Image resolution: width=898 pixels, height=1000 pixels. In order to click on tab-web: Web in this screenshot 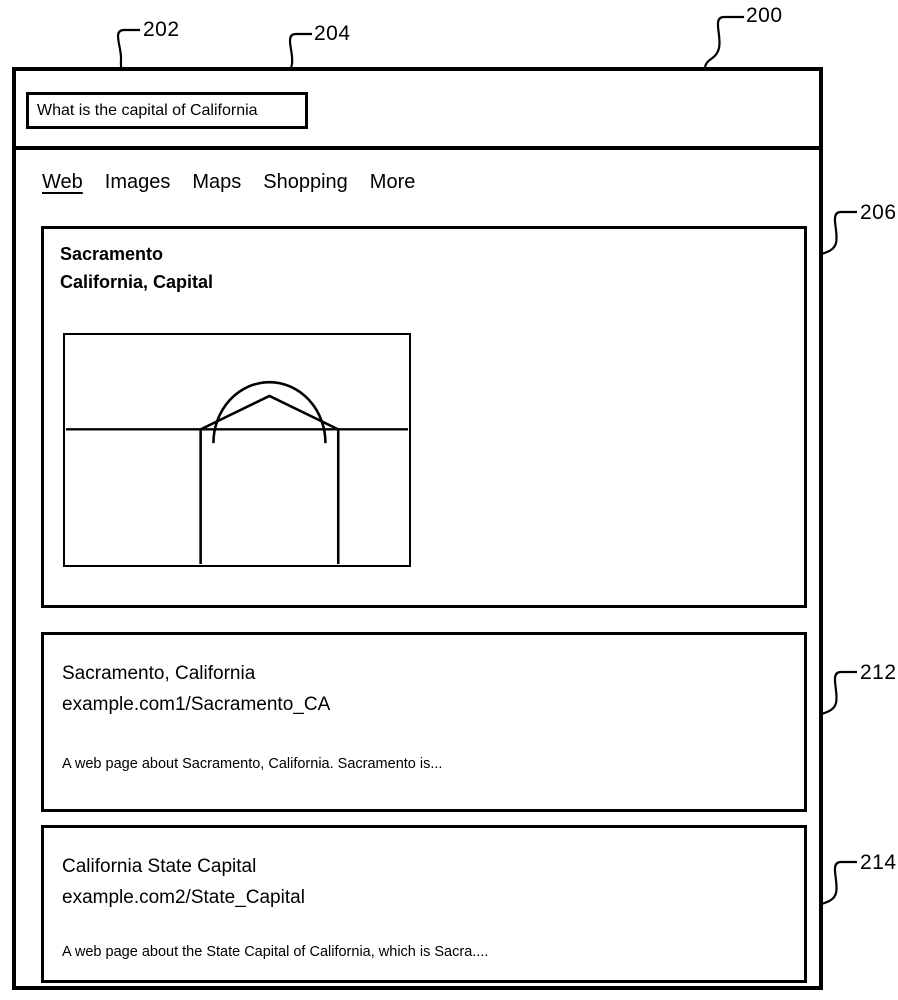, I will do `click(62, 182)`.